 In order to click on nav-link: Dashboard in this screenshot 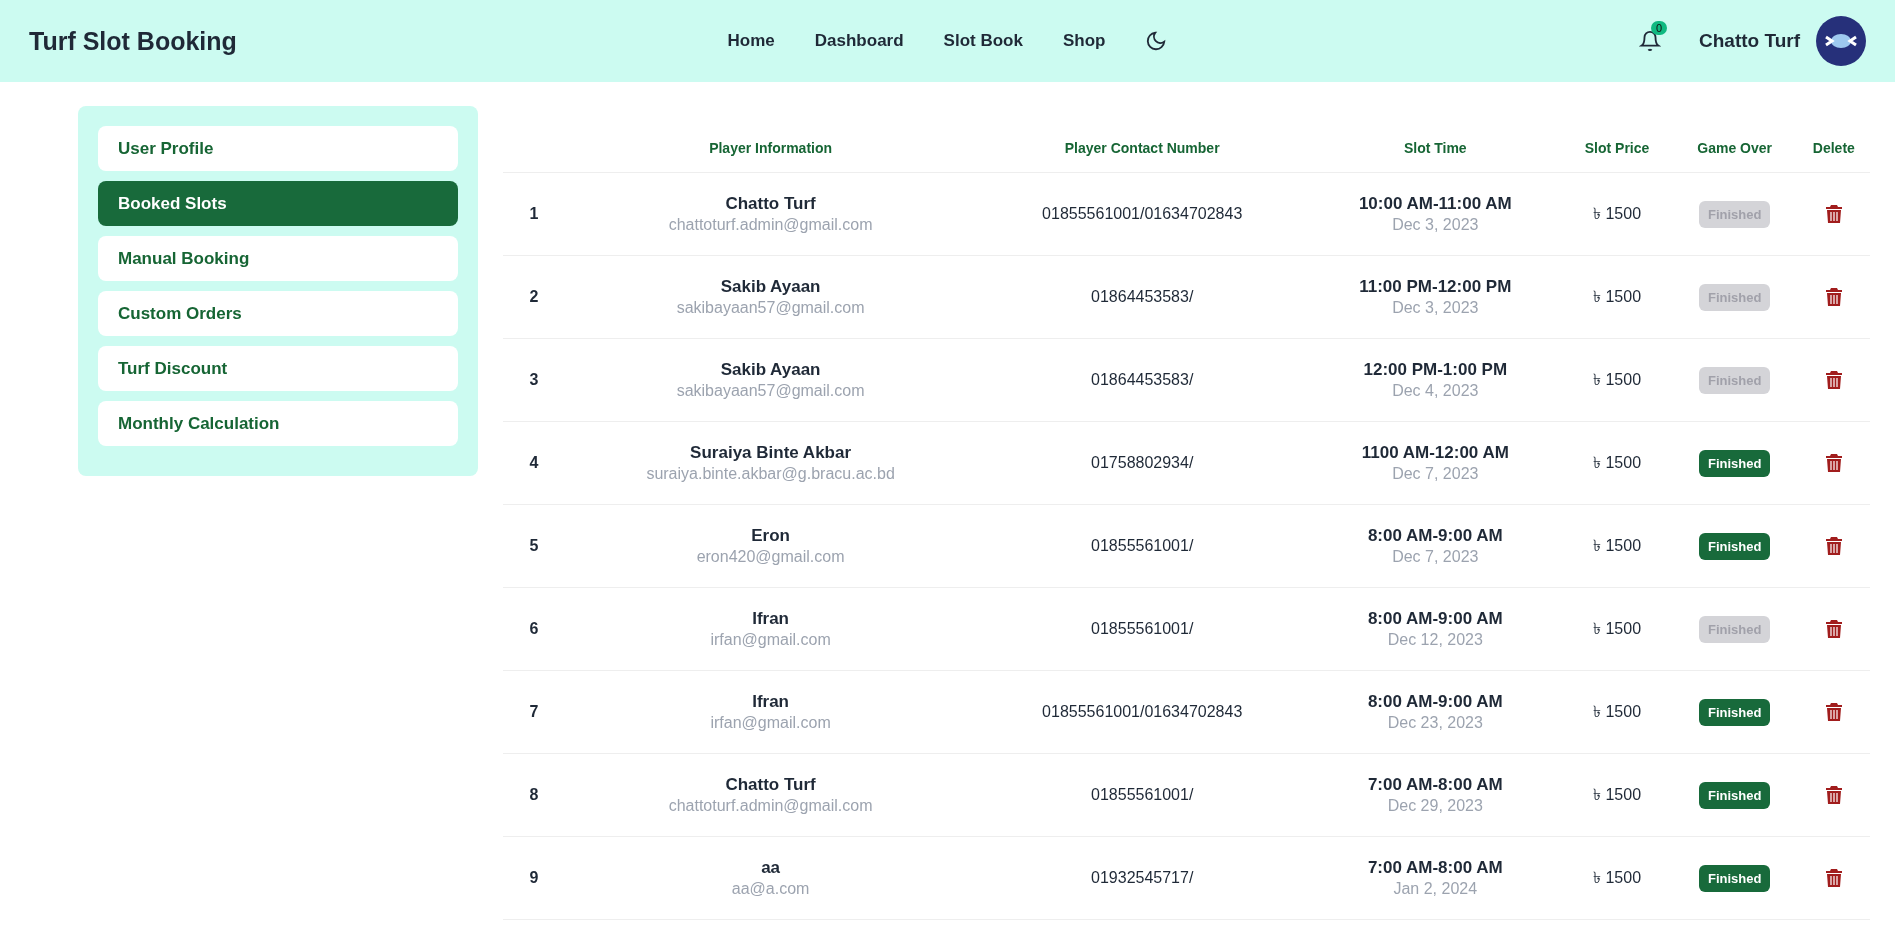, I will do `click(859, 41)`.